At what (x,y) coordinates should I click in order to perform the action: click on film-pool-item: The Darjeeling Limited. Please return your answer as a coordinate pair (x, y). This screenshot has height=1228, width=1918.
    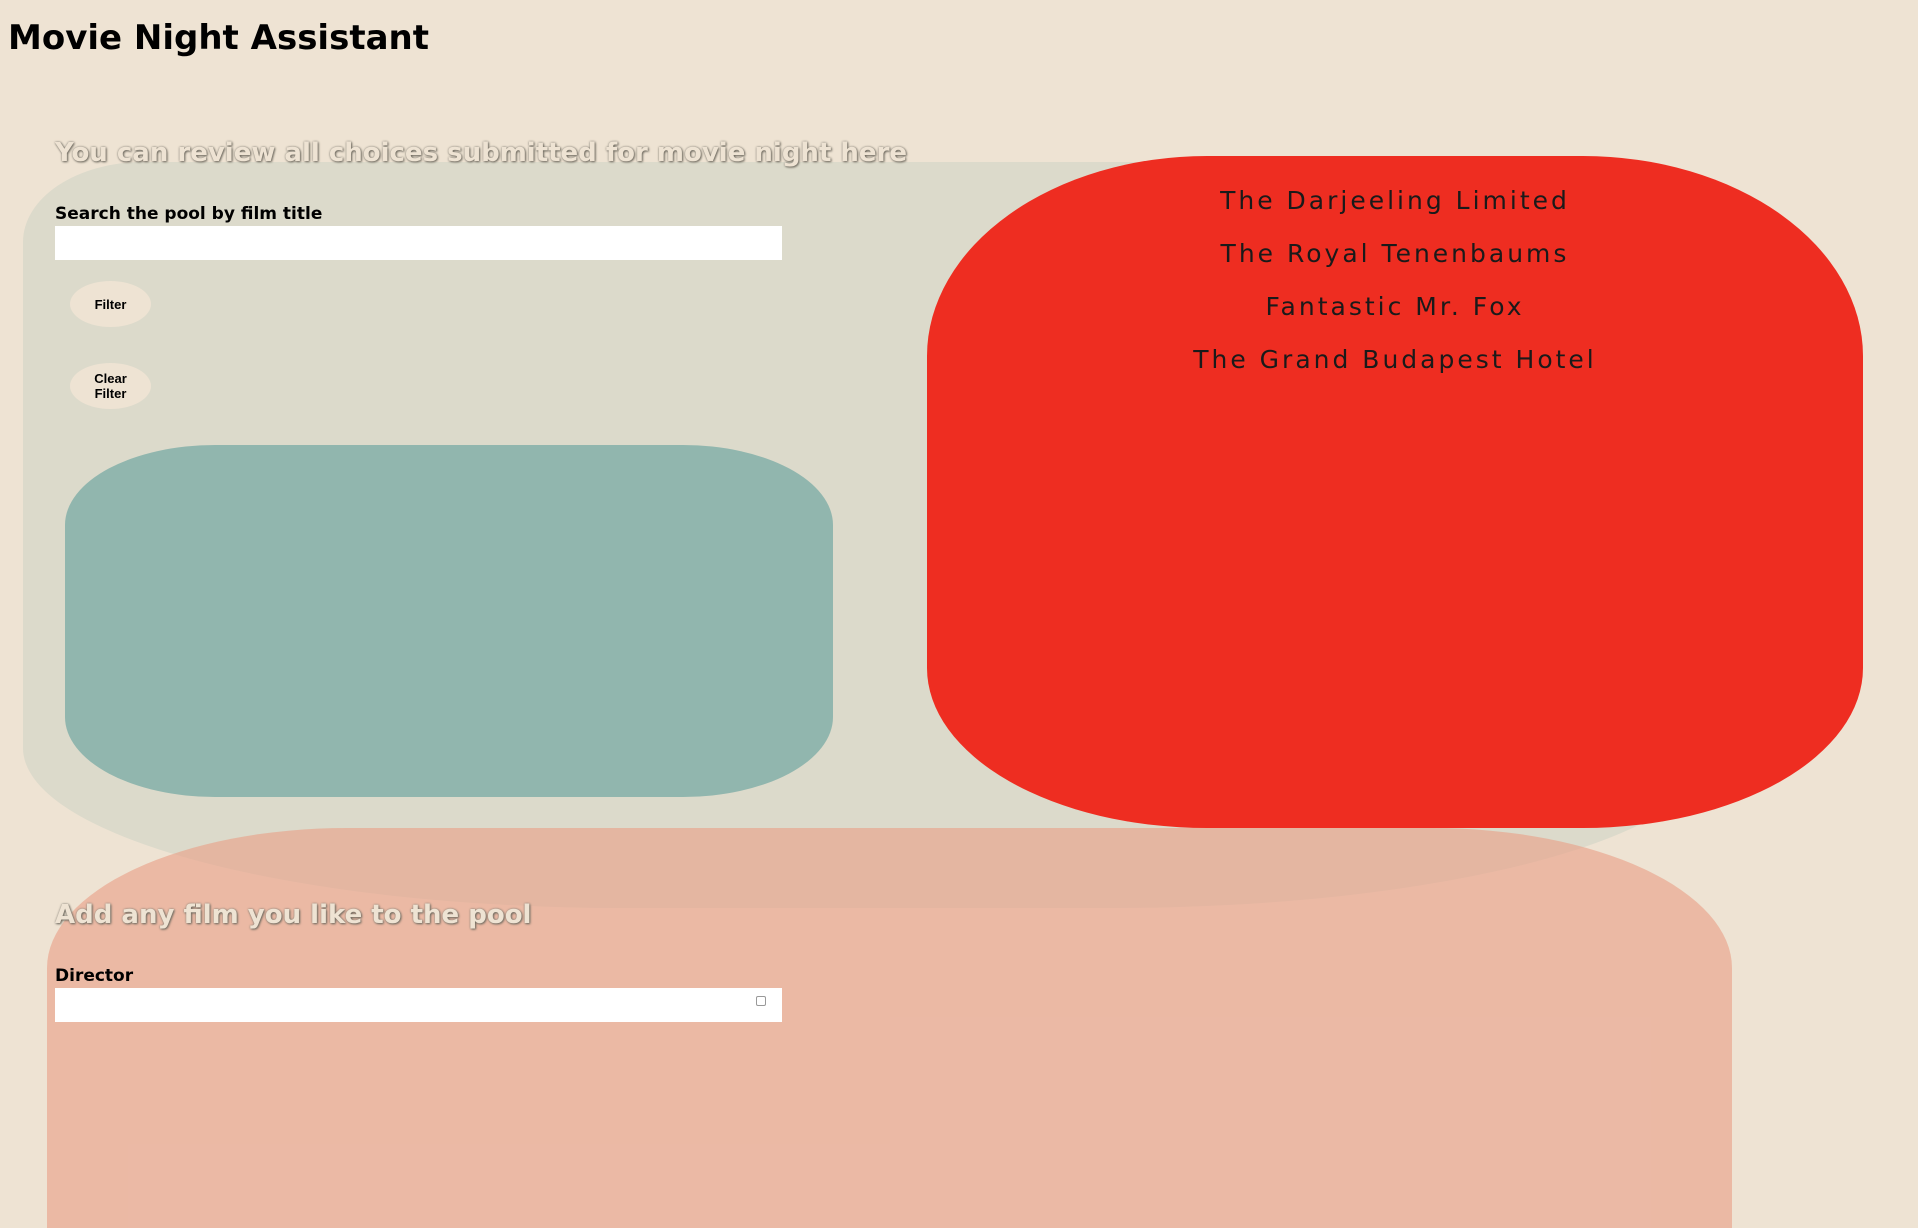
    Looking at the image, I should click on (1395, 200).